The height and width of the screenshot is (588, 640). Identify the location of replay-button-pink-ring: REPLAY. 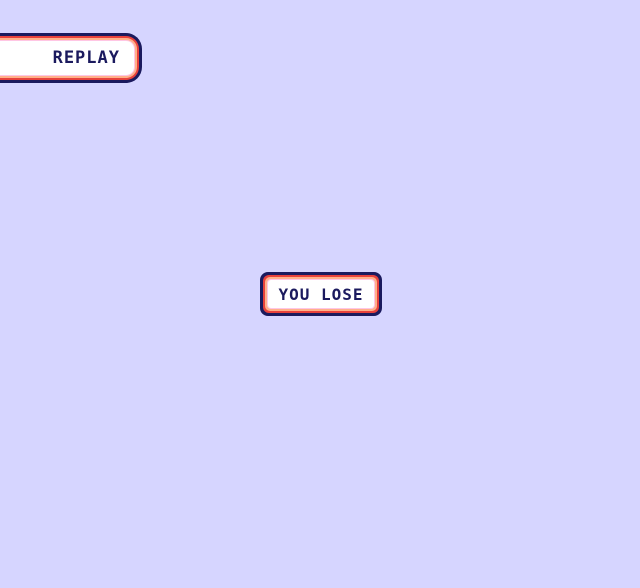
(67, 58).